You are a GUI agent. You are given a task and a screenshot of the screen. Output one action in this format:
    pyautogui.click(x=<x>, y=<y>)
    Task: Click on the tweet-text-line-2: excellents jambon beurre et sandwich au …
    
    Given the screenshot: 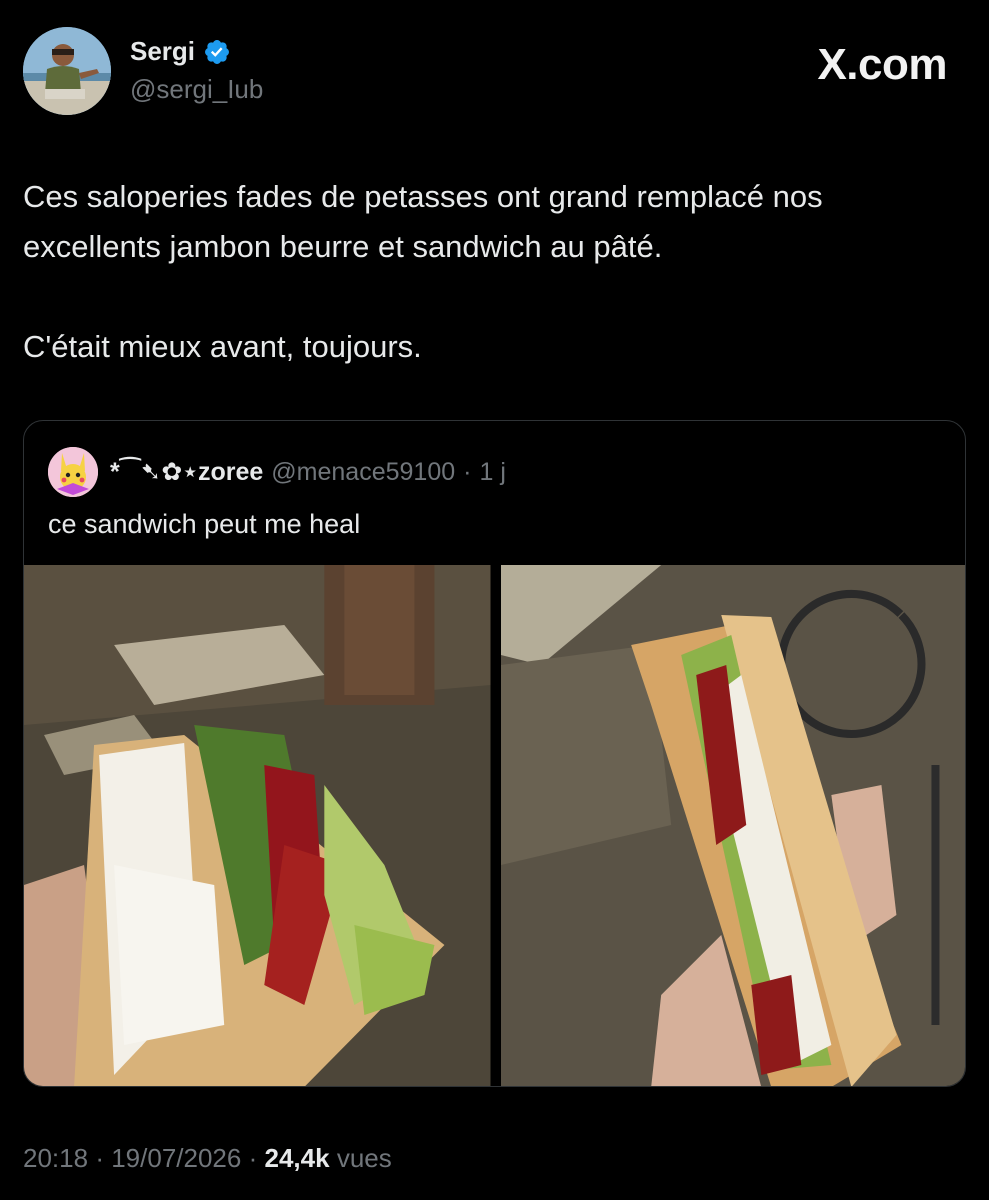 What is the action you would take?
    pyautogui.click(x=343, y=246)
    